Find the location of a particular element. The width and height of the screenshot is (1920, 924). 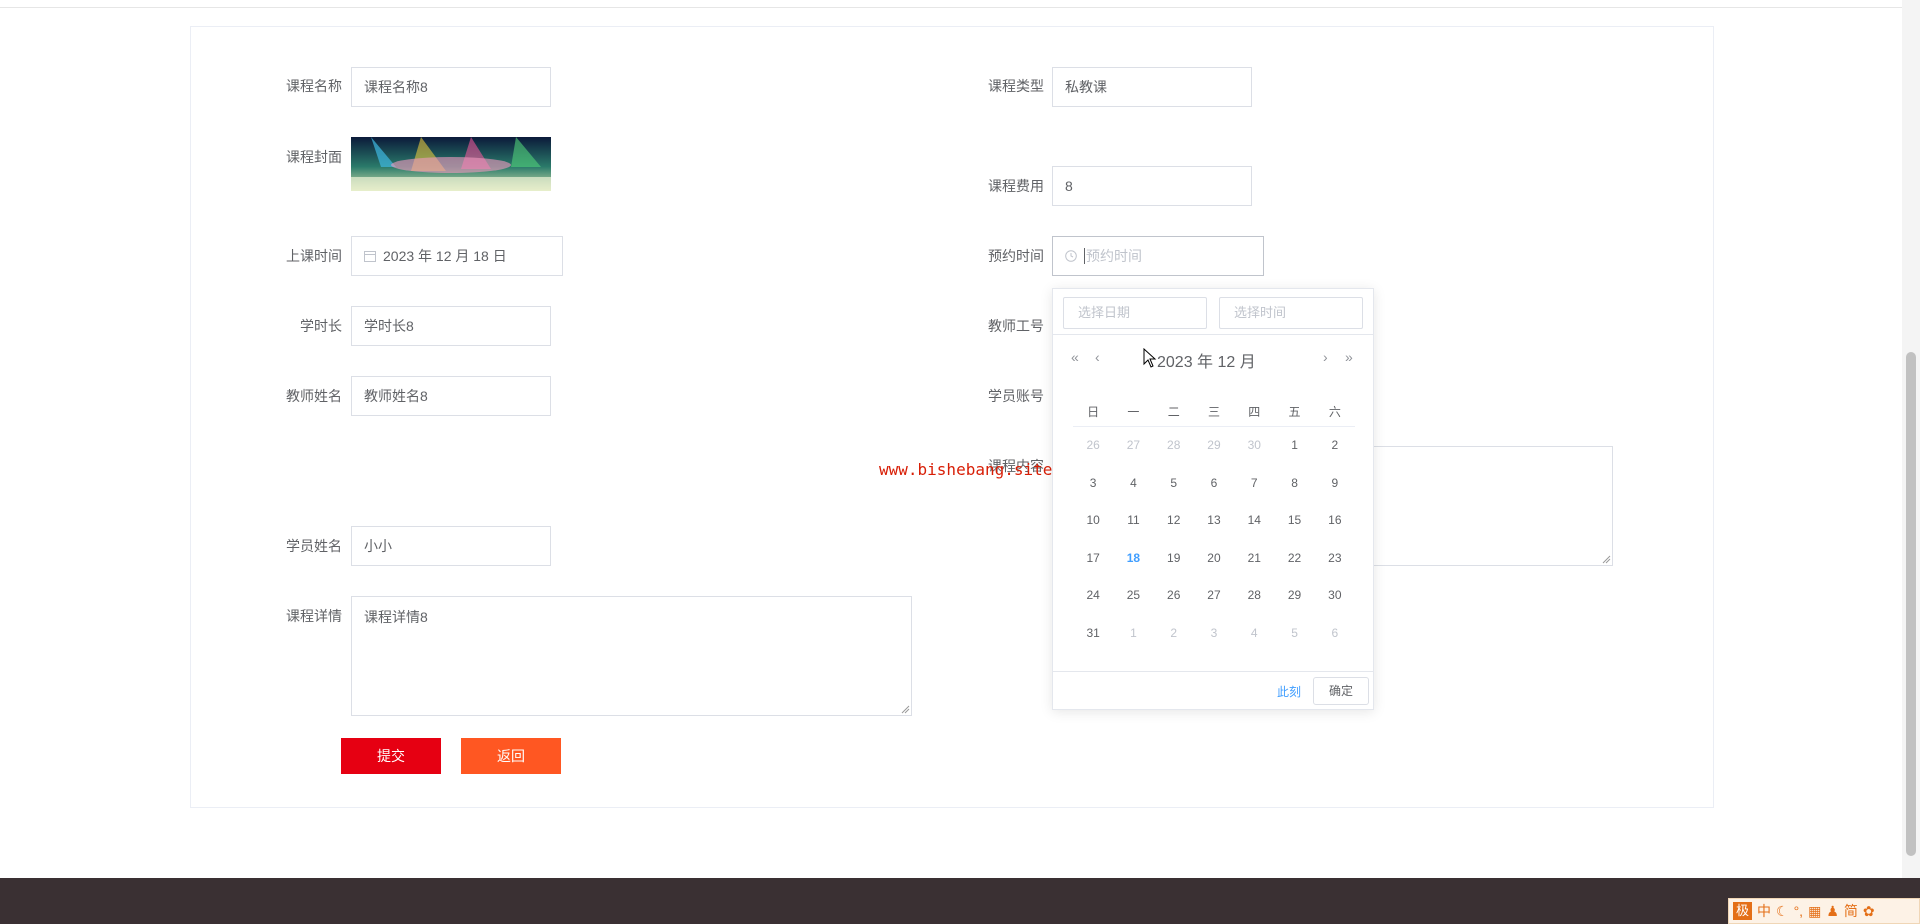

booking-time-label: 预约时间 is located at coordinates (1016, 256).